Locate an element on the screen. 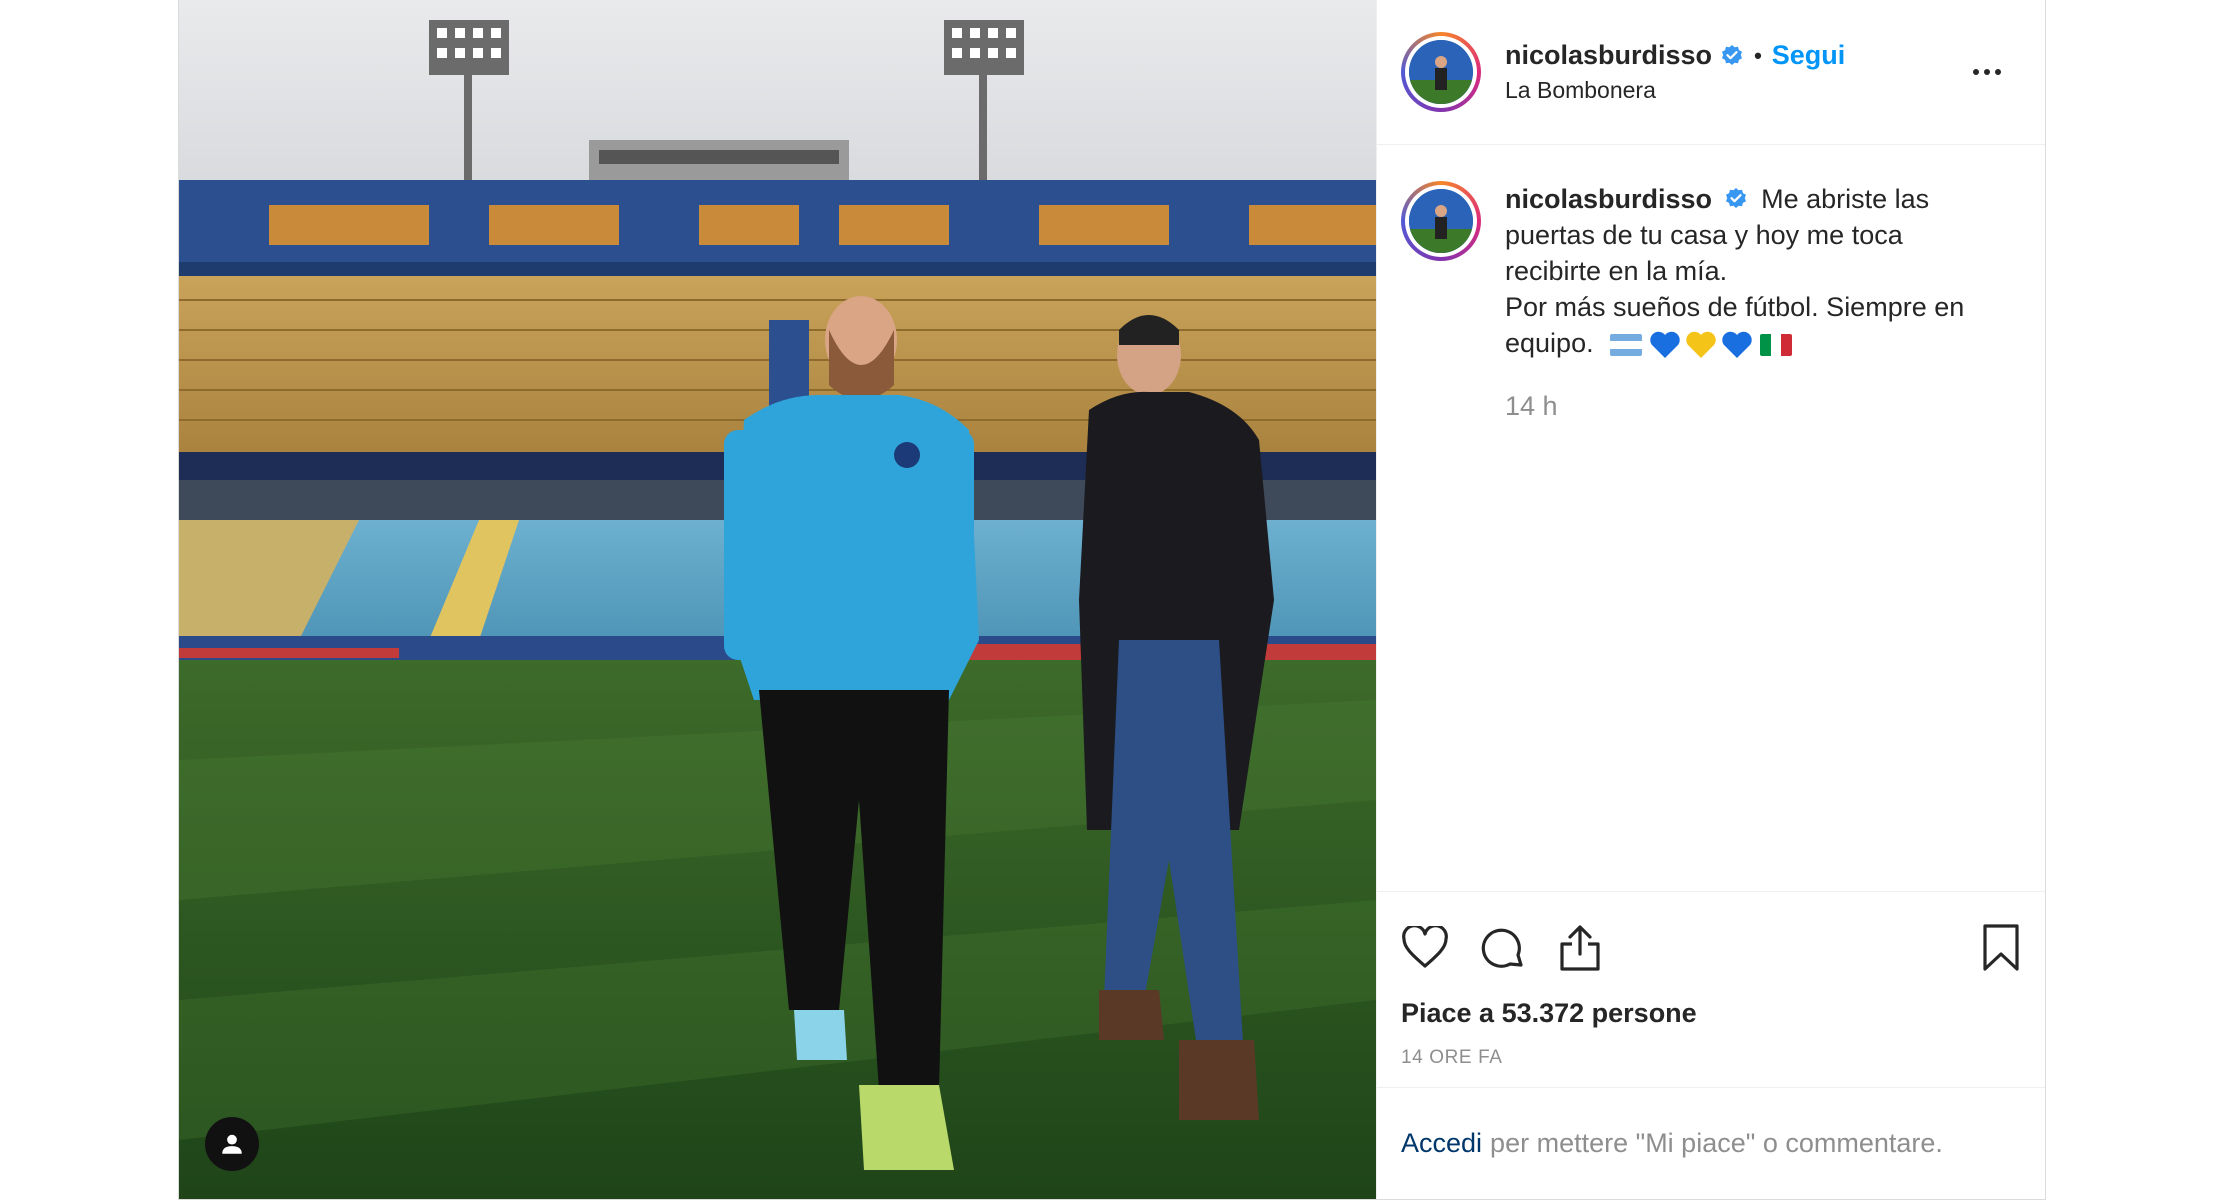  follow-button: Segui is located at coordinates (1809, 55).